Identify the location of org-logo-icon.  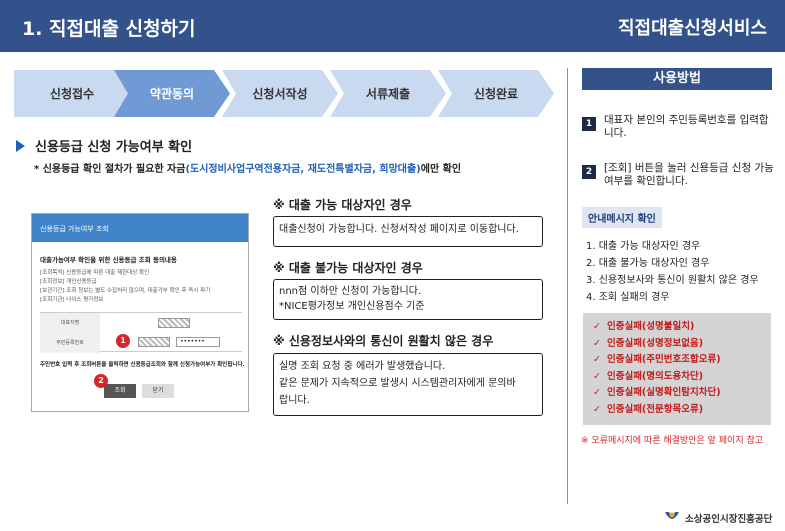
(672, 515).